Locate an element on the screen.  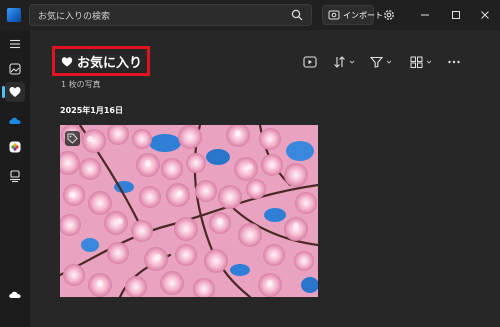
search-input: お気に入りの検索 is located at coordinates (170, 15).